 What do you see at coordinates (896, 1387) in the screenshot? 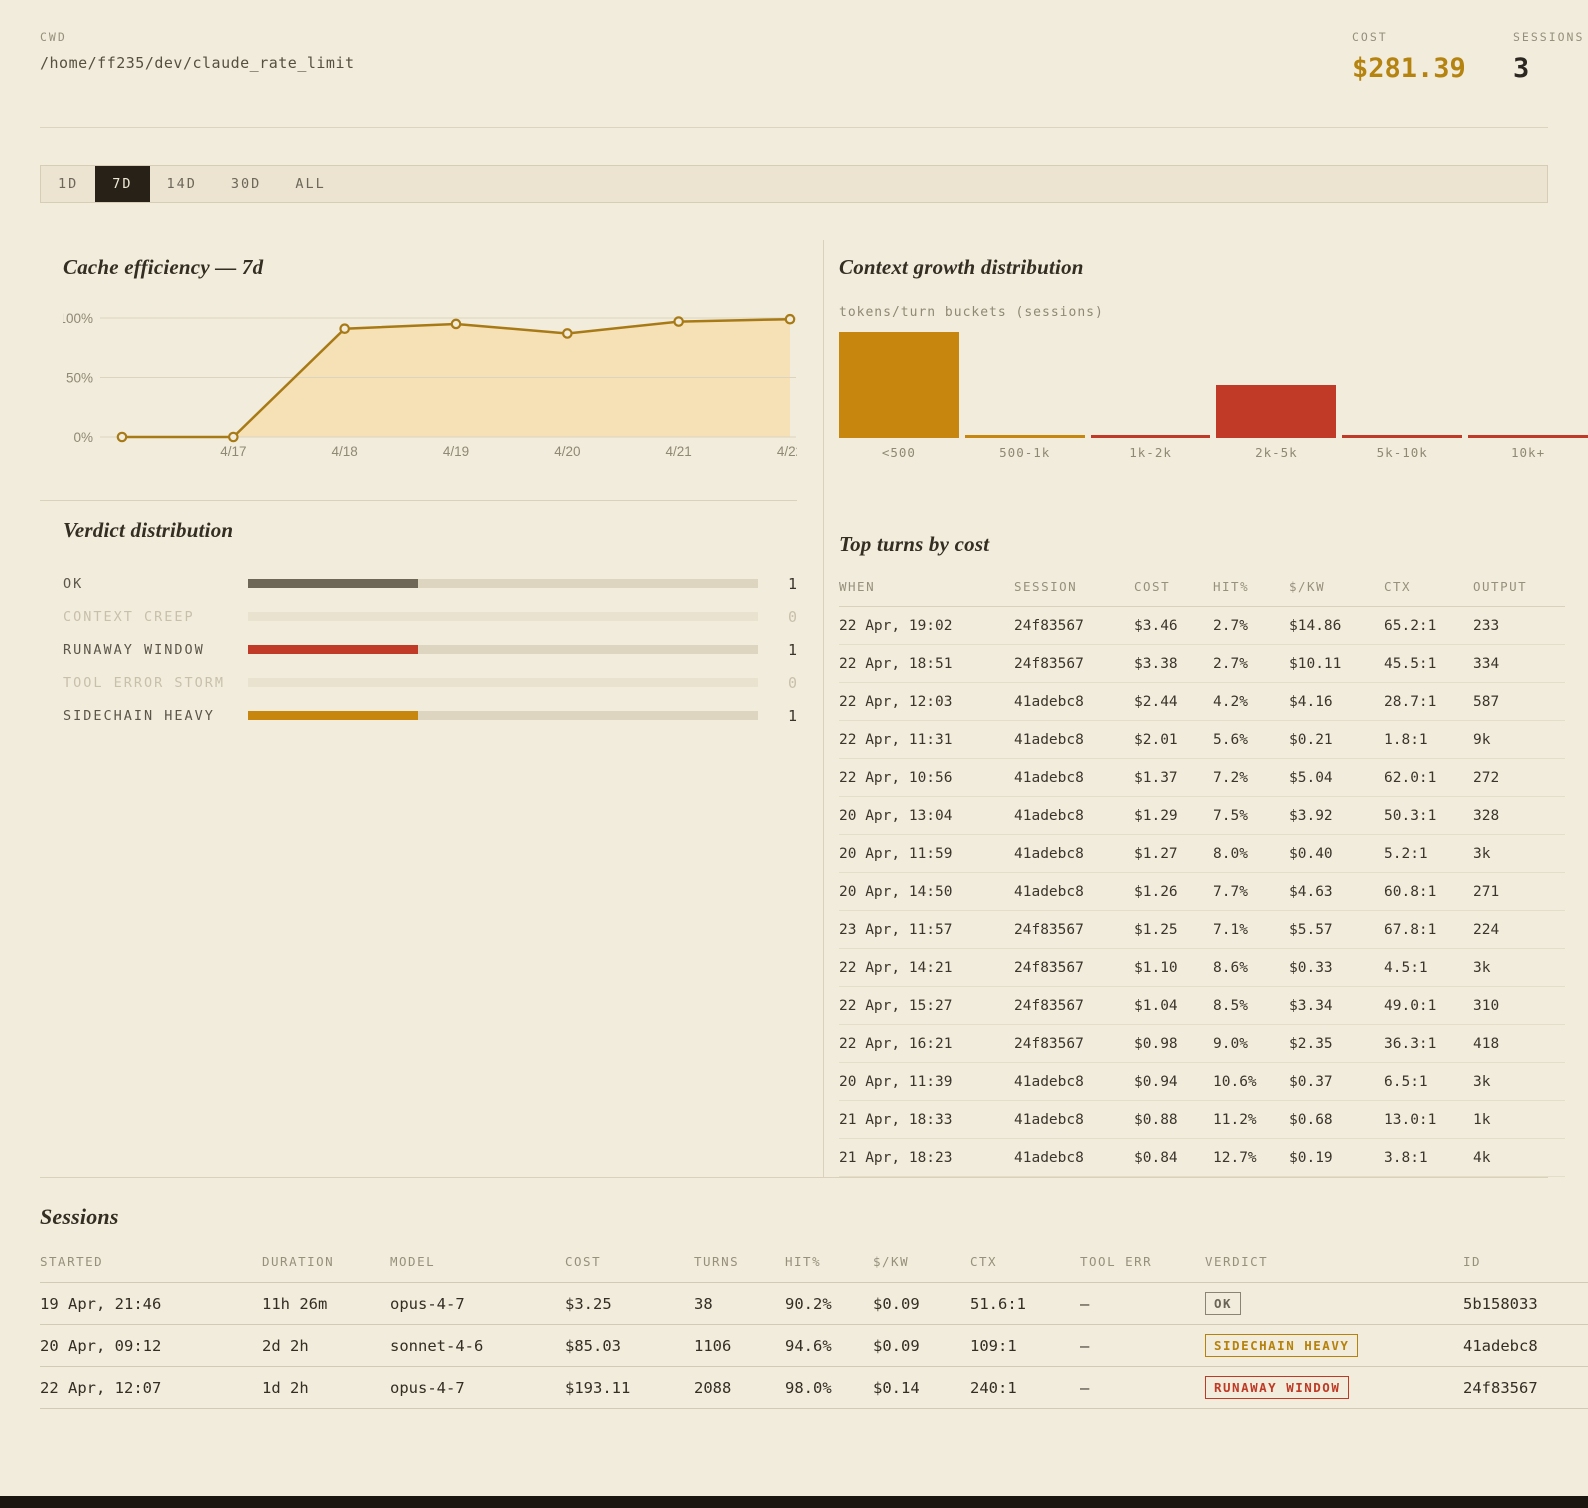
I see `cell: $0.14` at bounding box center [896, 1387].